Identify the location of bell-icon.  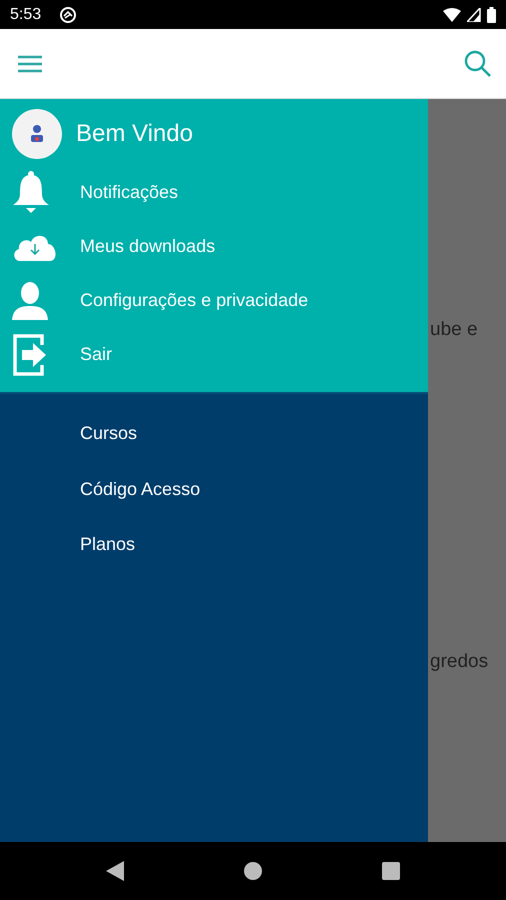
(31, 192).